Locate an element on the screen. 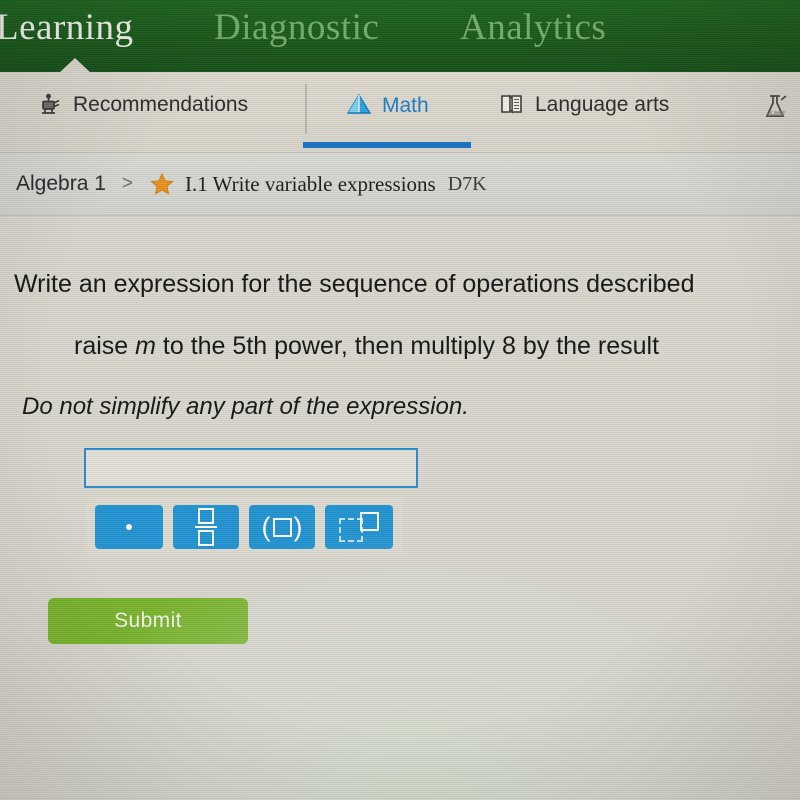 Image resolution: width=800 pixels, height=800 pixels. parentheses-icon: () is located at coordinates (282, 526).